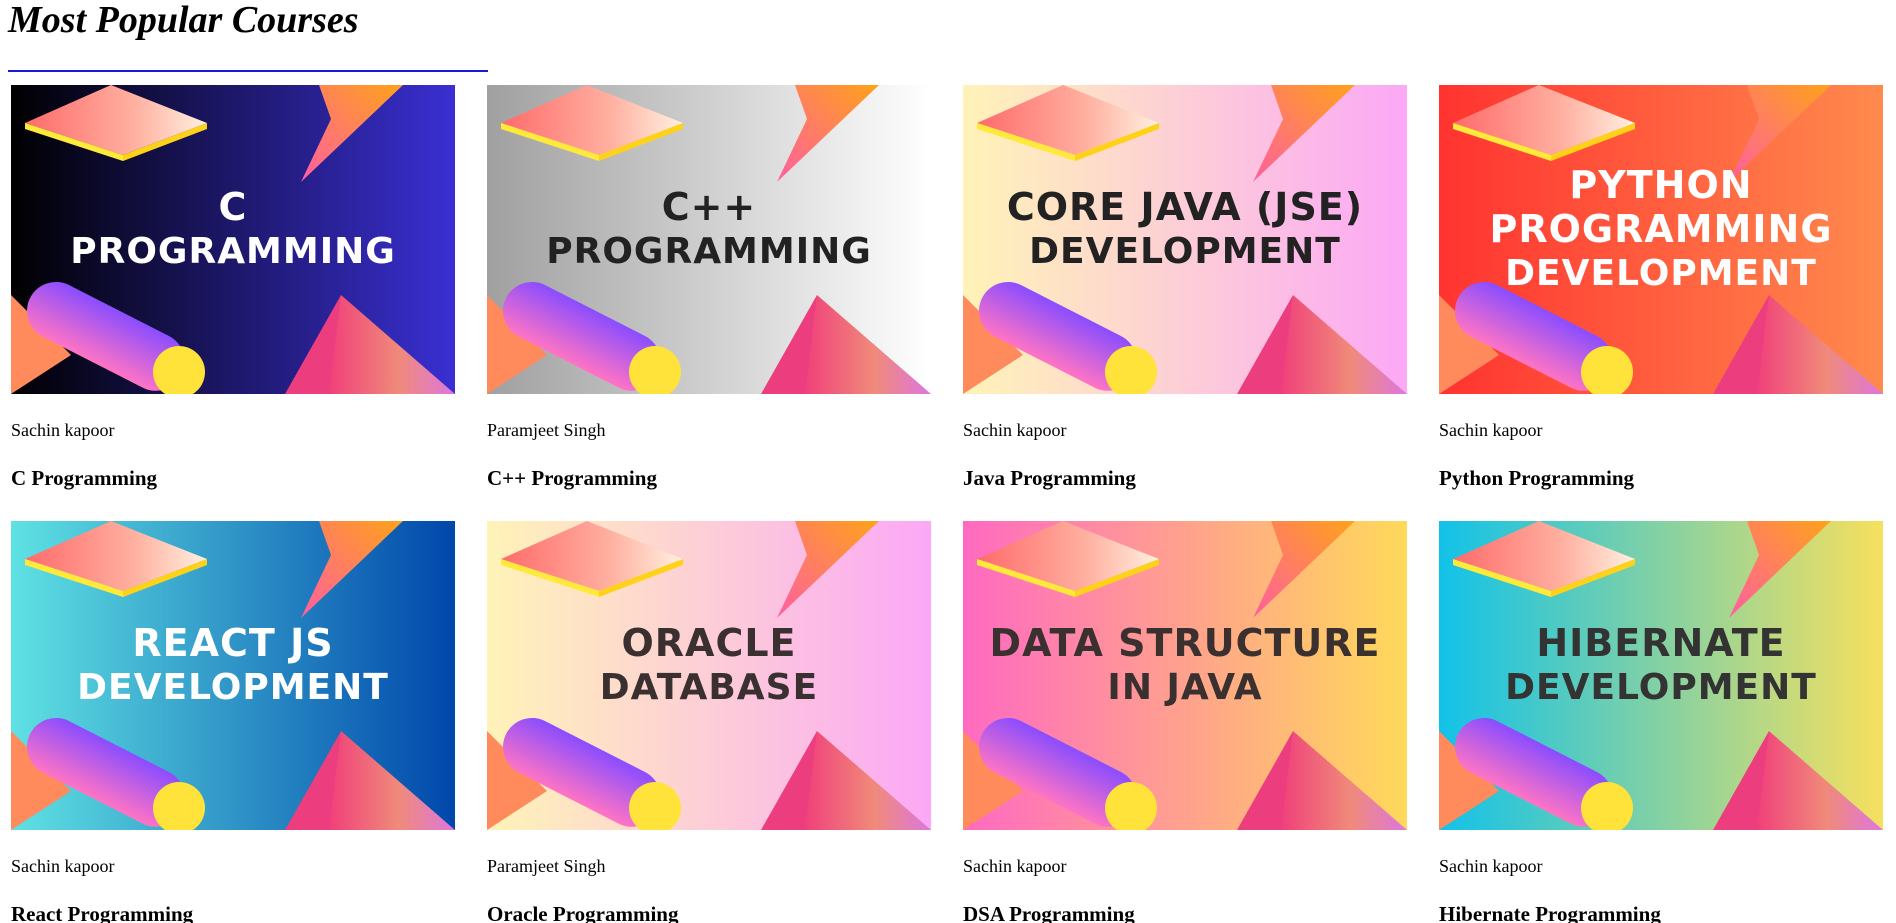 The image size is (1896, 923). I want to click on thumbnail-title-line1: PYTHON PROGRAMMING, so click(1661, 206).